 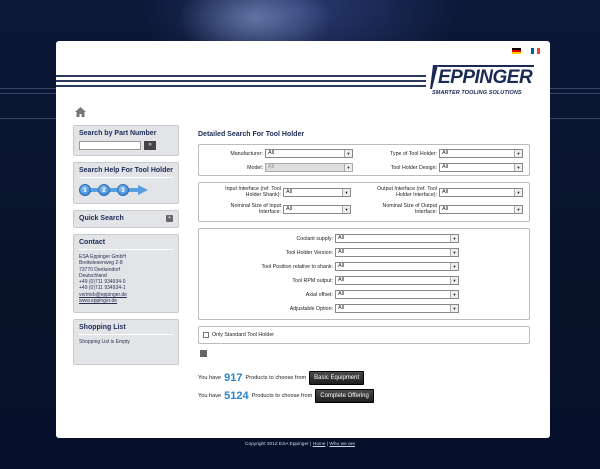 I want to click on eppinger-logo: EPPINGER SMARTER TOOLING SOLUTIONS, so click(x=484, y=81).